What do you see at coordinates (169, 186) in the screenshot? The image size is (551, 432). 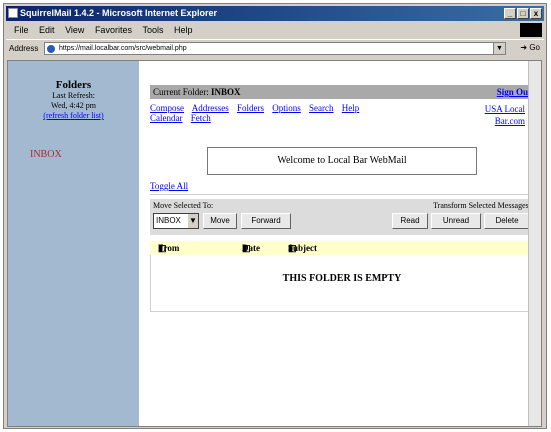 I see `toggle-all-link: Toggle All` at bounding box center [169, 186].